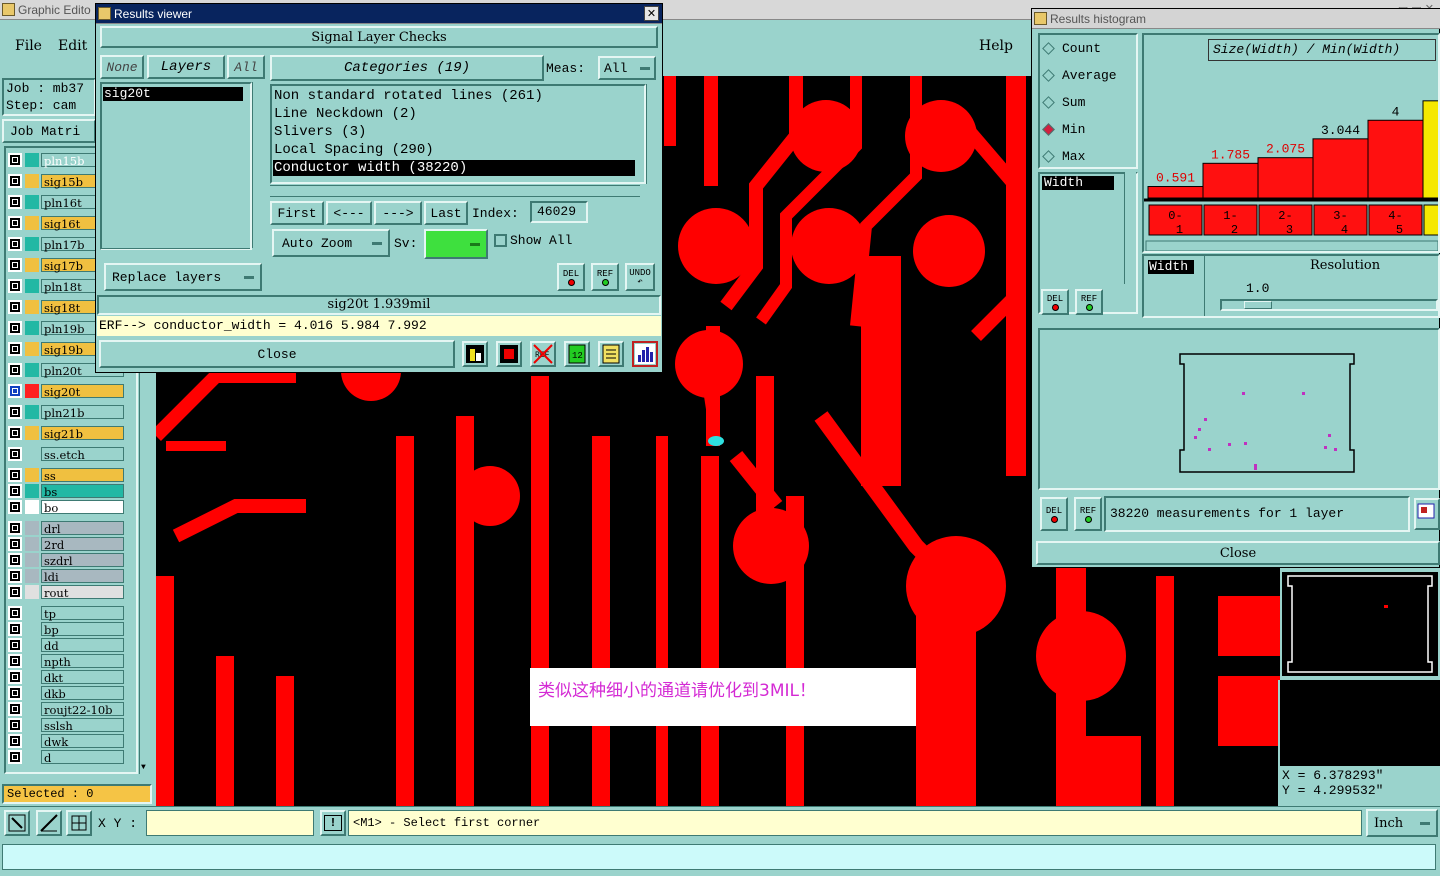 Image resolution: width=1440 pixels, height=876 pixels. What do you see at coordinates (176, 166) in the screenshot?
I see `layers-listbox` at bounding box center [176, 166].